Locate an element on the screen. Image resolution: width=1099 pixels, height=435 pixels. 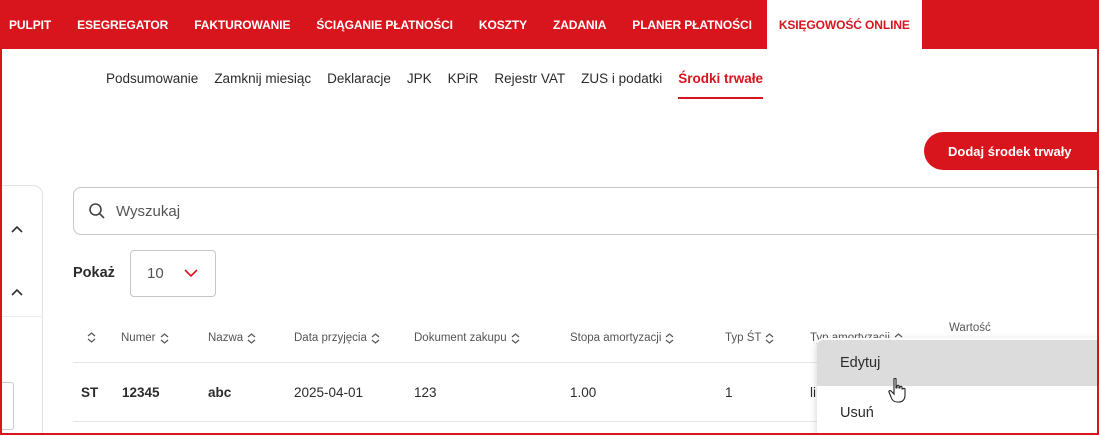
subnav-deklaracje: Deklaracje is located at coordinates (359, 84).